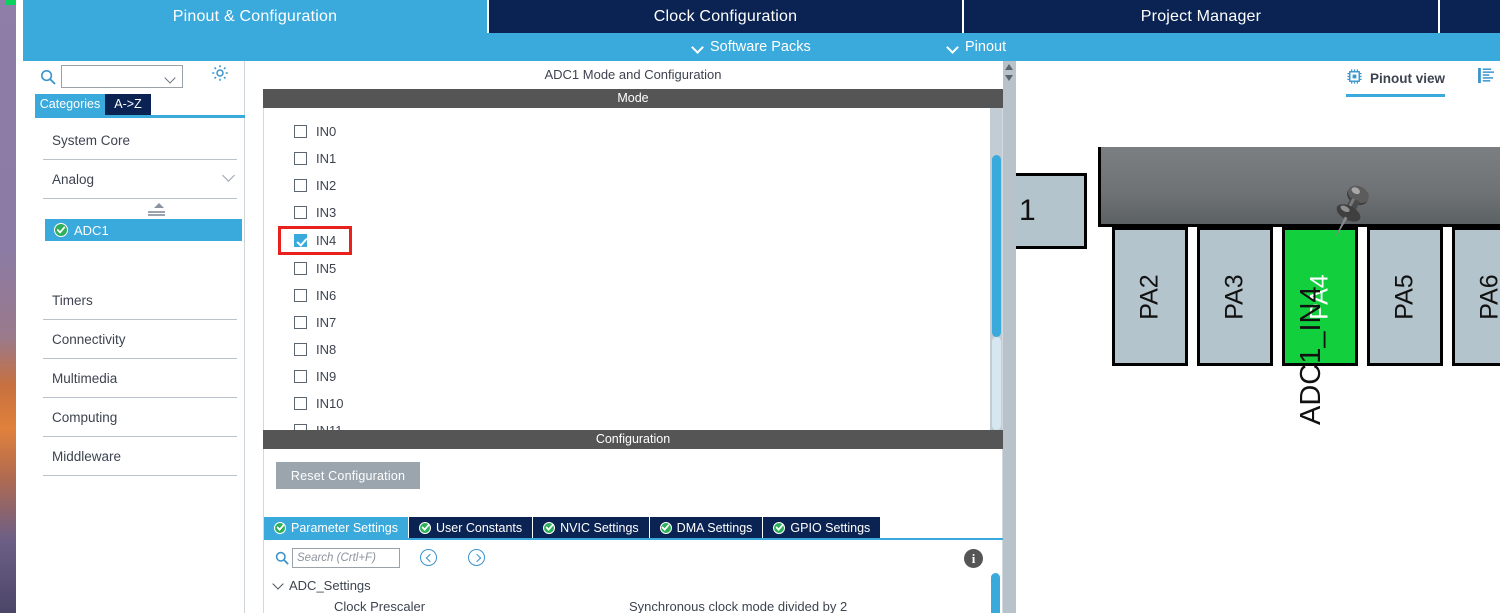 This screenshot has width=1500, height=613. I want to click on category-label: Middleware, so click(87, 456).